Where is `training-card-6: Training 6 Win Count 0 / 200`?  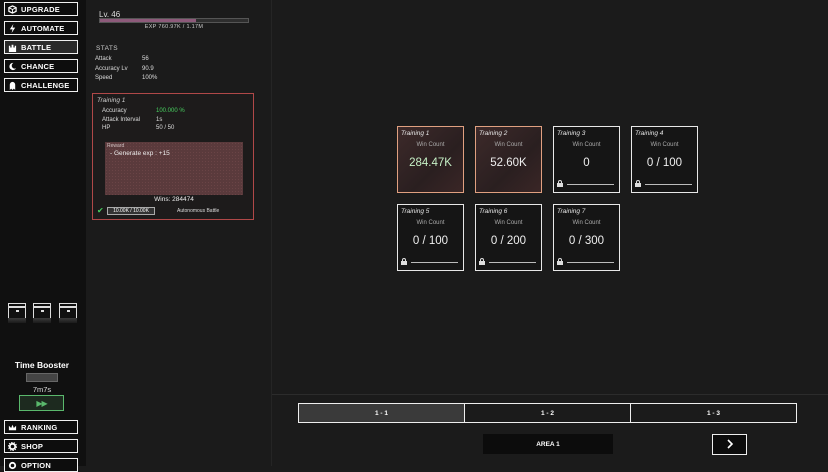 training-card-6: Training 6 Win Count 0 / 200 is located at coordinates (508, 237).